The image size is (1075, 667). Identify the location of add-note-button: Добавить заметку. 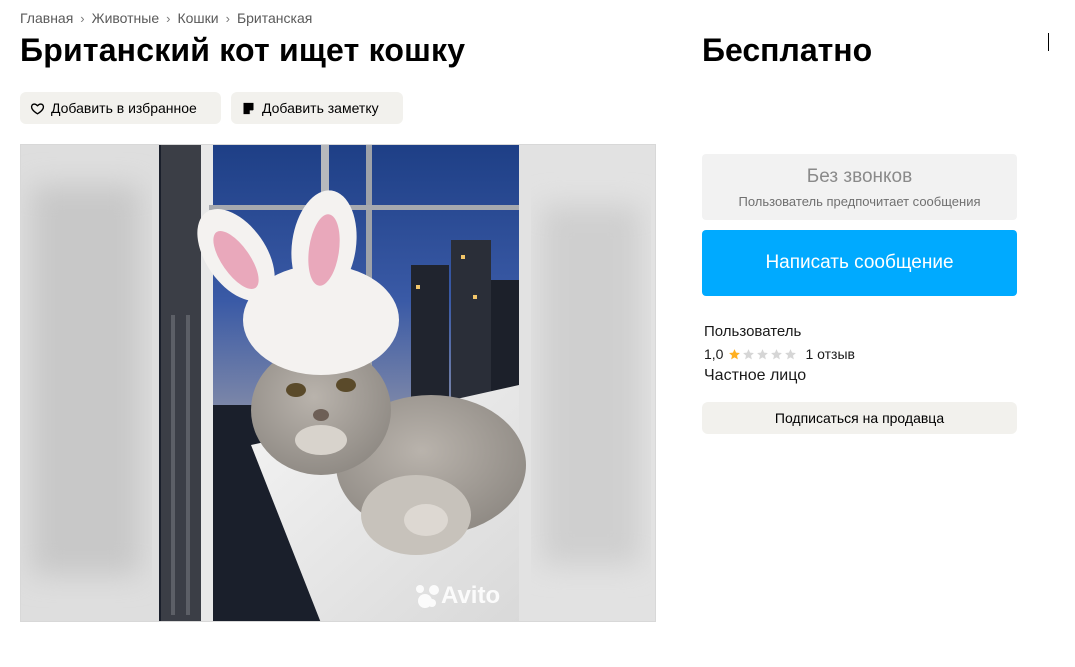
(317, 108).